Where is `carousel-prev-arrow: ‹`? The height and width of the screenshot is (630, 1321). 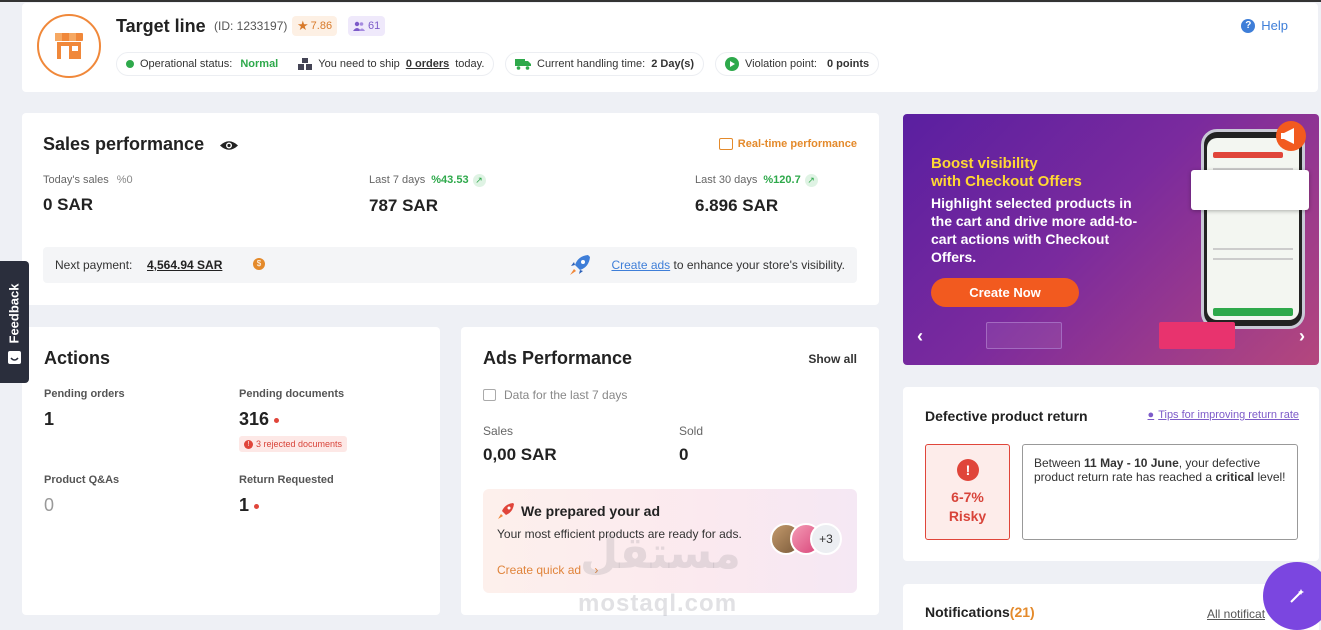 carousel-prev-arrow: ‹ is located at coordinates (920, 336).